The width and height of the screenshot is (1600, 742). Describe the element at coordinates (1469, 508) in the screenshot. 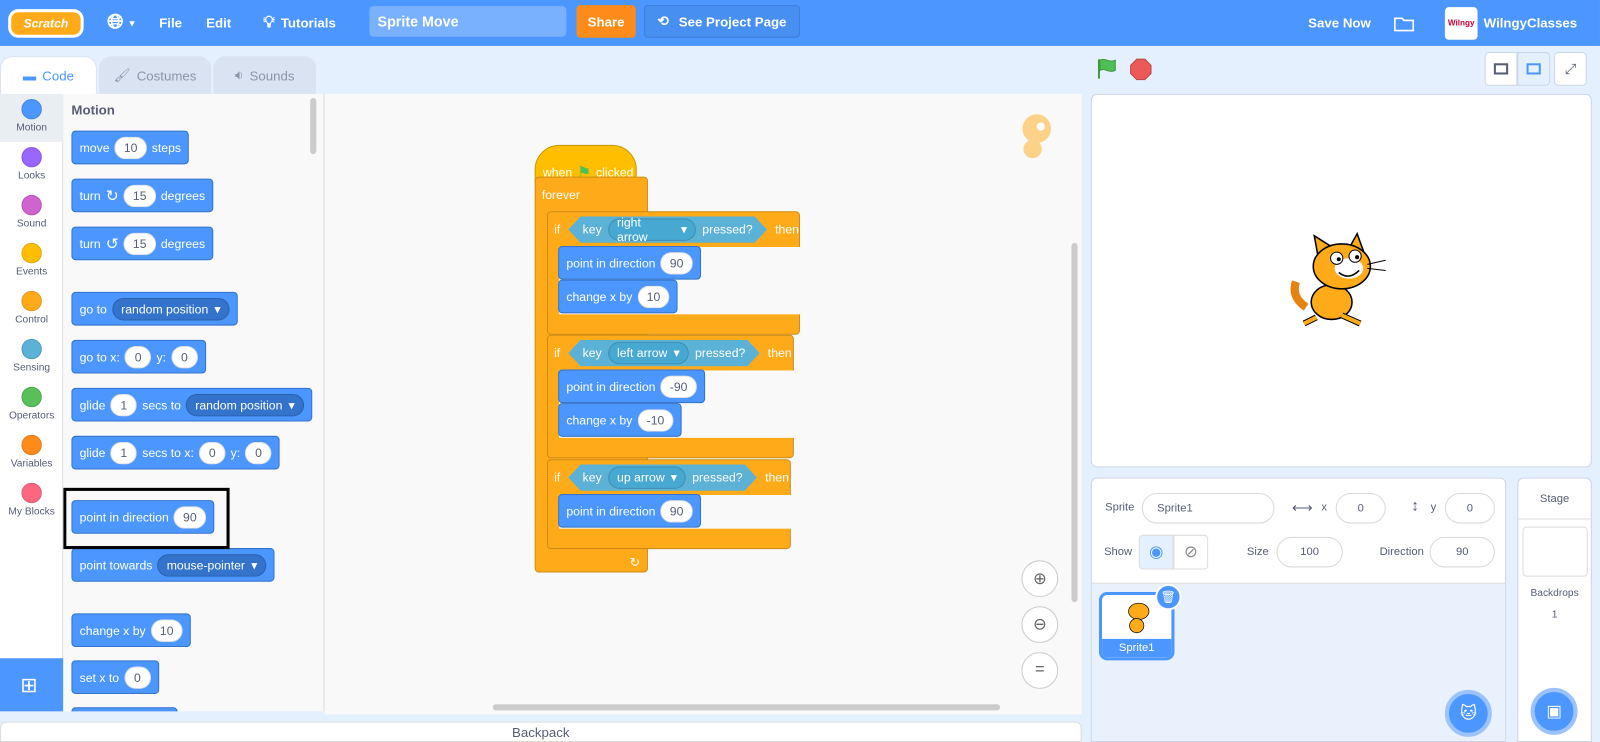

I see `y-input: 0` at that location.